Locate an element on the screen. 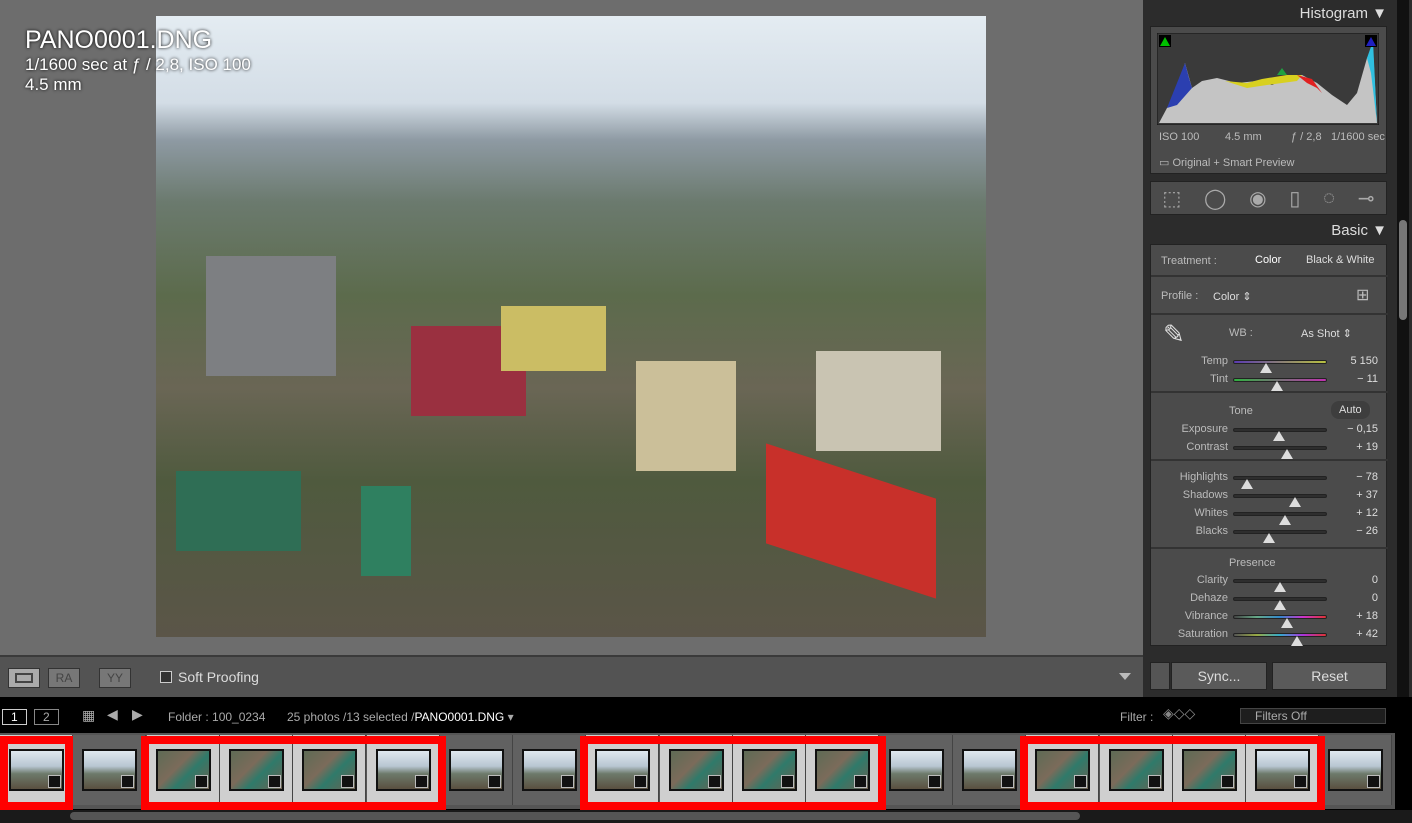  slider-highlights: Highlights − 78 is located at coordinates (1269, 479).